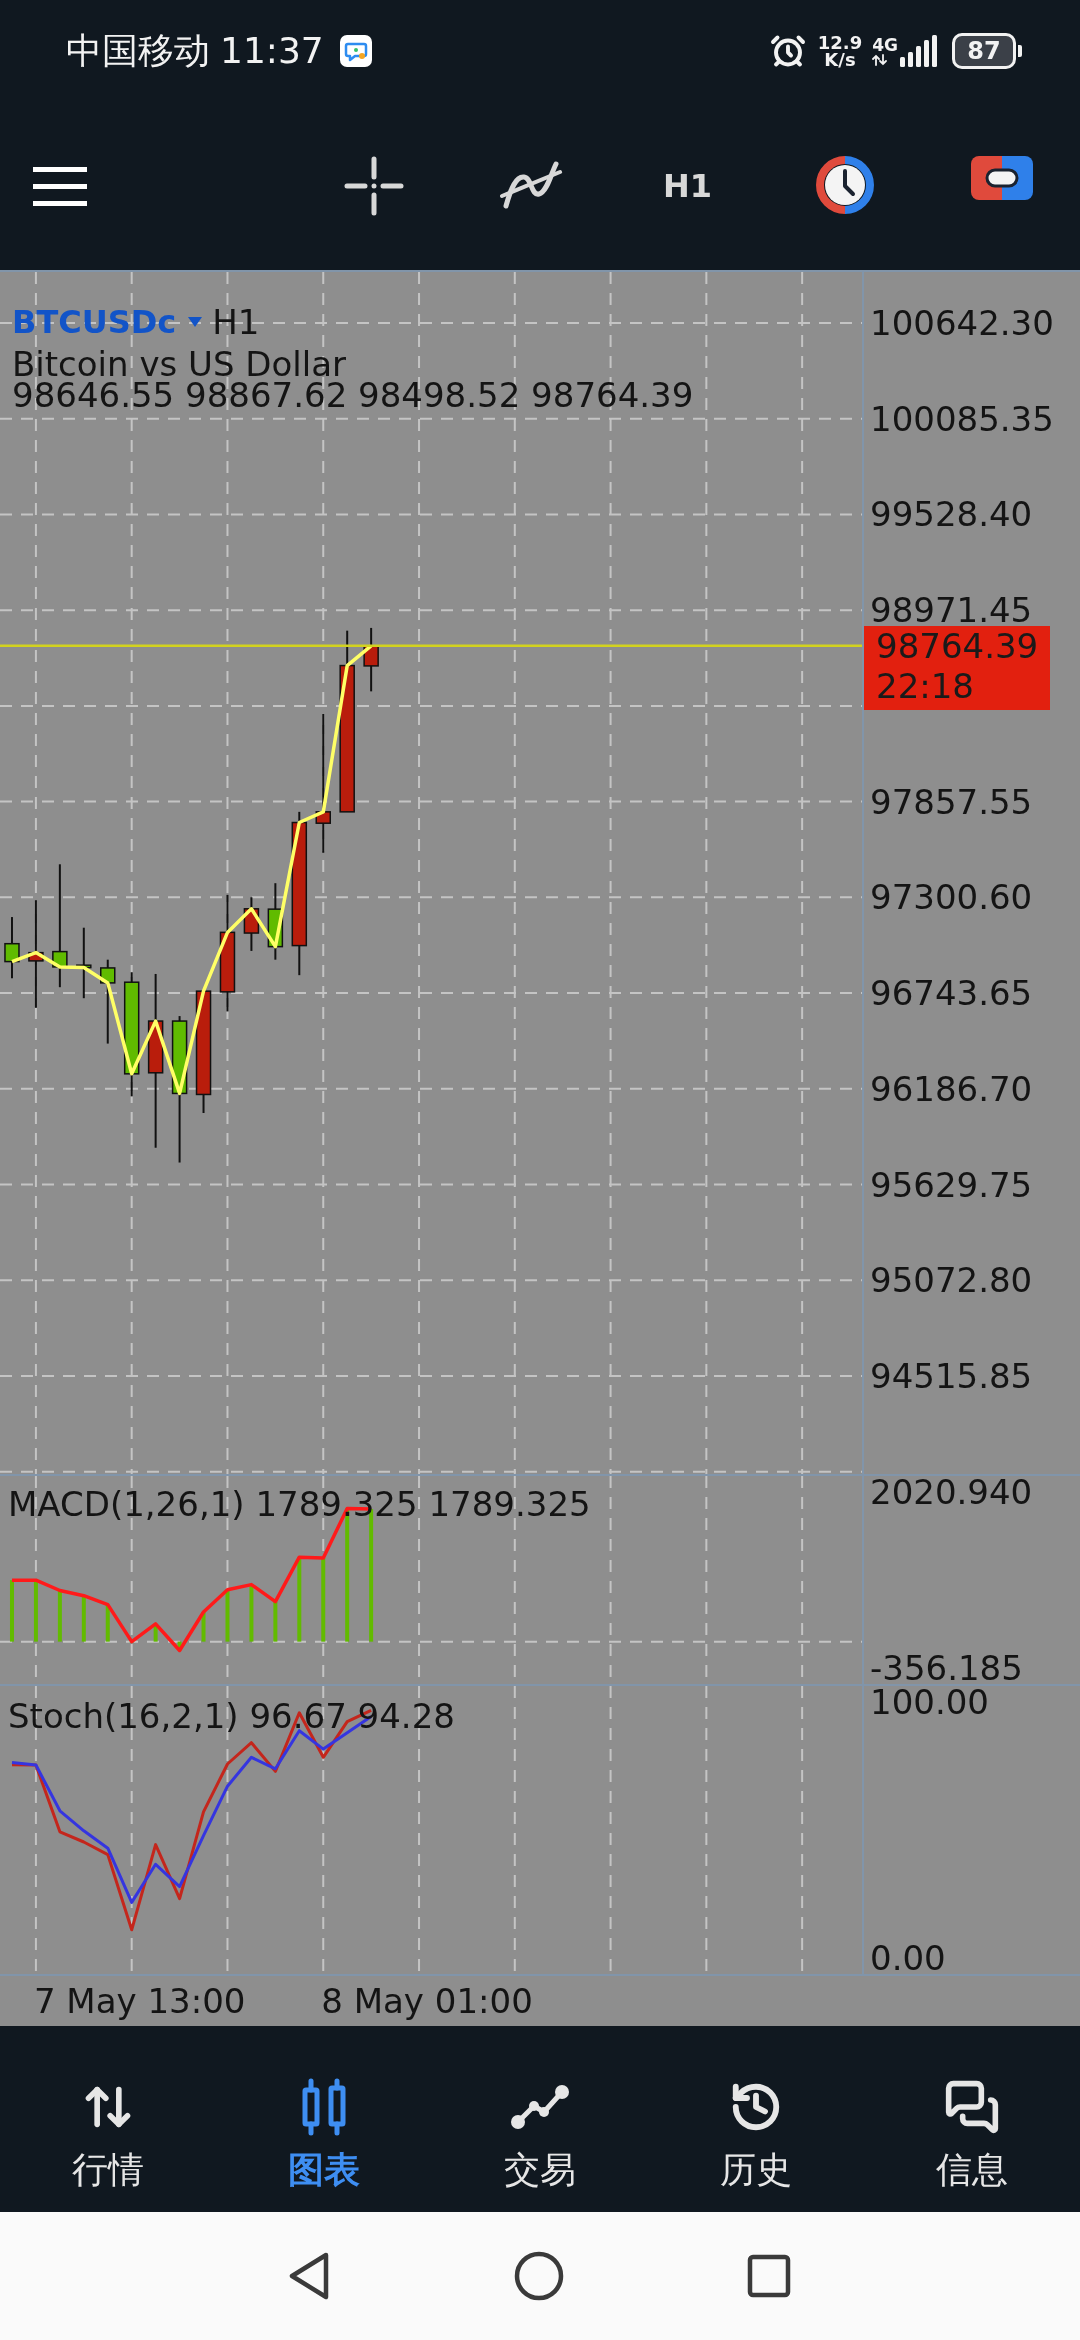  What do you see at coordinates (958, 645) in the screenshot?
I see `current-price: 98764.39` at bounding box center [958, 645].